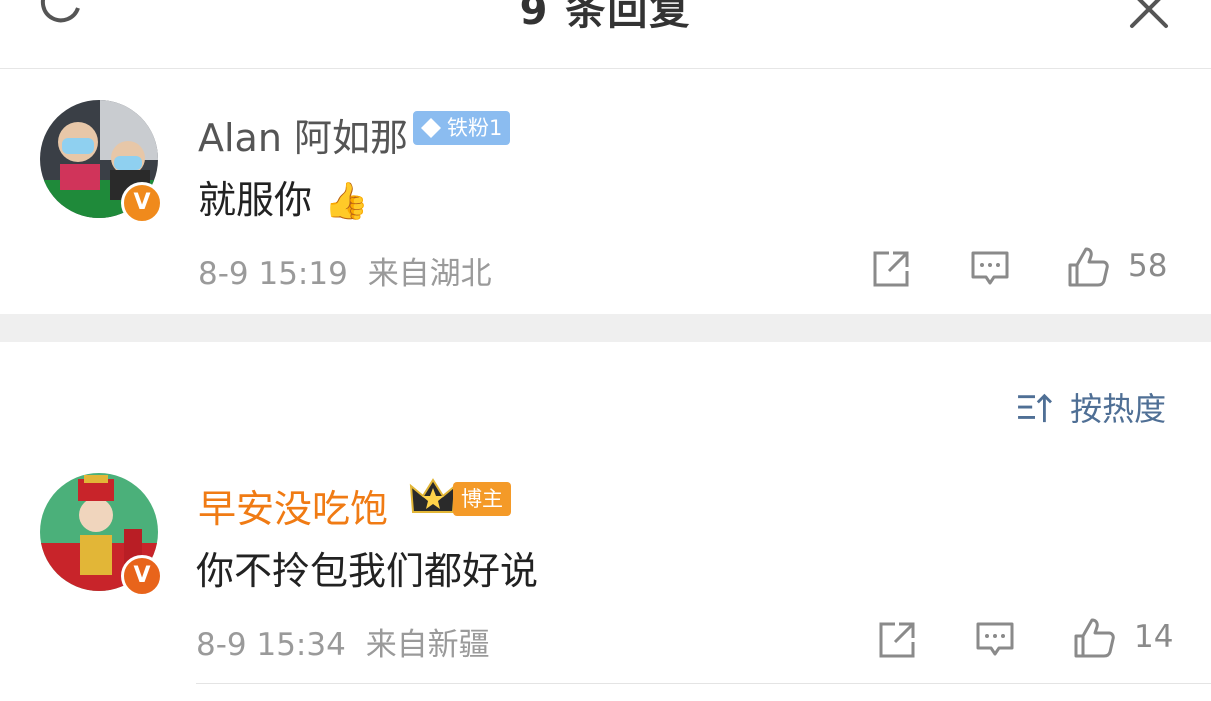 Image resolution: width=1211 pixels, height=701 pixels. Describe the element at coordinates (427, 645) in the screenshot. I see `comment-location: 来自新疆` at that location.